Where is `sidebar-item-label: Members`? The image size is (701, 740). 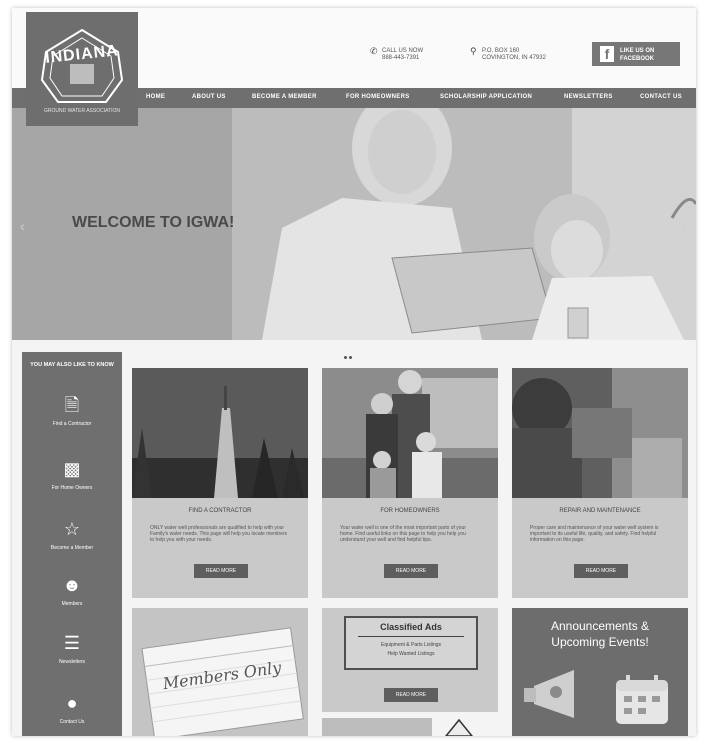 sidebar-item-label: Members is located at coordinates (72, 604).